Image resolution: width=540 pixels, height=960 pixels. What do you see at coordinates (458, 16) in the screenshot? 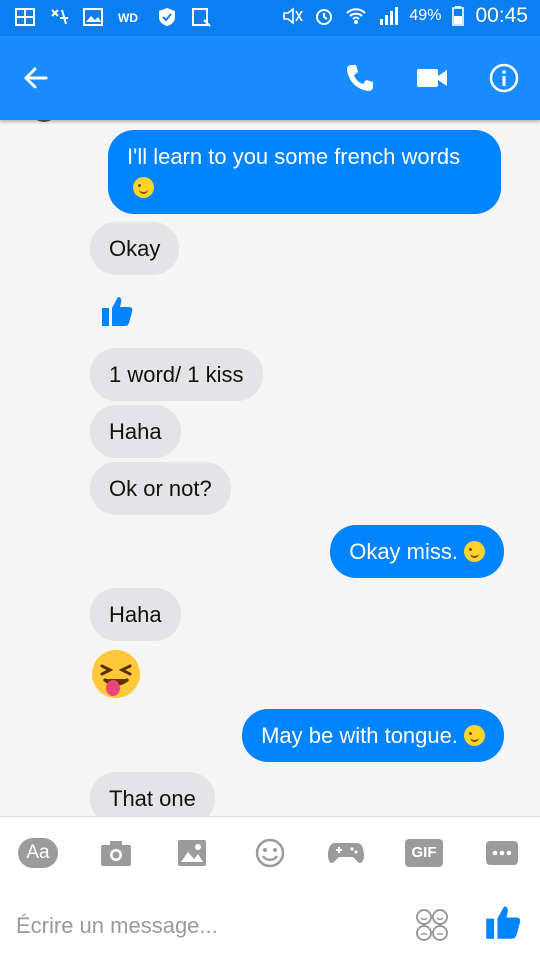
I see `battery-icon` at bounding box center [458, 16].